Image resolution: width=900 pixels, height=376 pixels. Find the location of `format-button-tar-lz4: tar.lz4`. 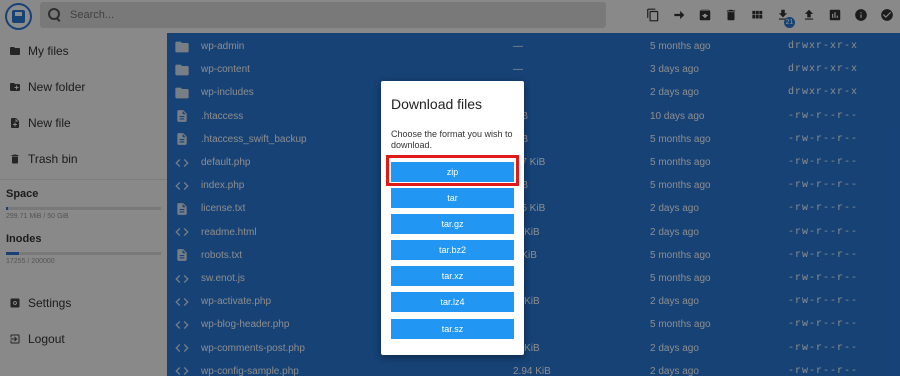

format-button-tar-lz4: tar.lz4 is located at coordinates (452, 302).